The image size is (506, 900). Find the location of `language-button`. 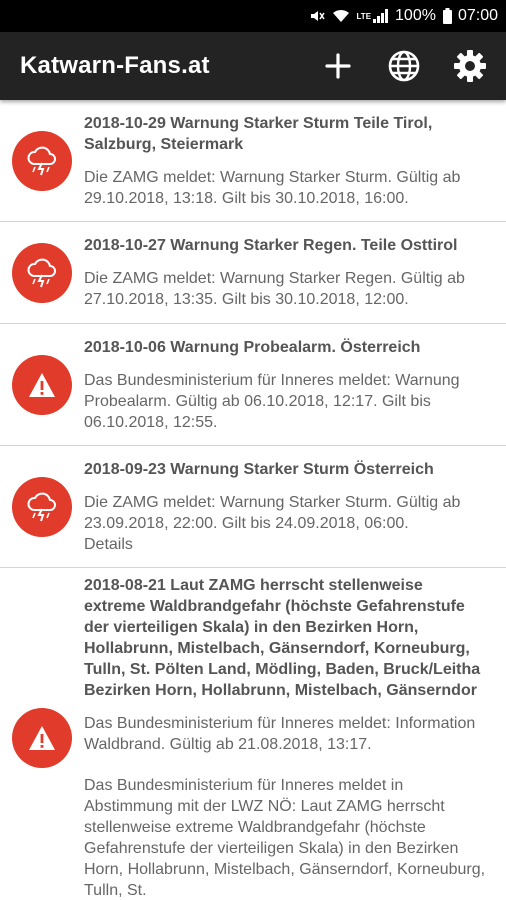

language-button is located at coordinates (404, 66).